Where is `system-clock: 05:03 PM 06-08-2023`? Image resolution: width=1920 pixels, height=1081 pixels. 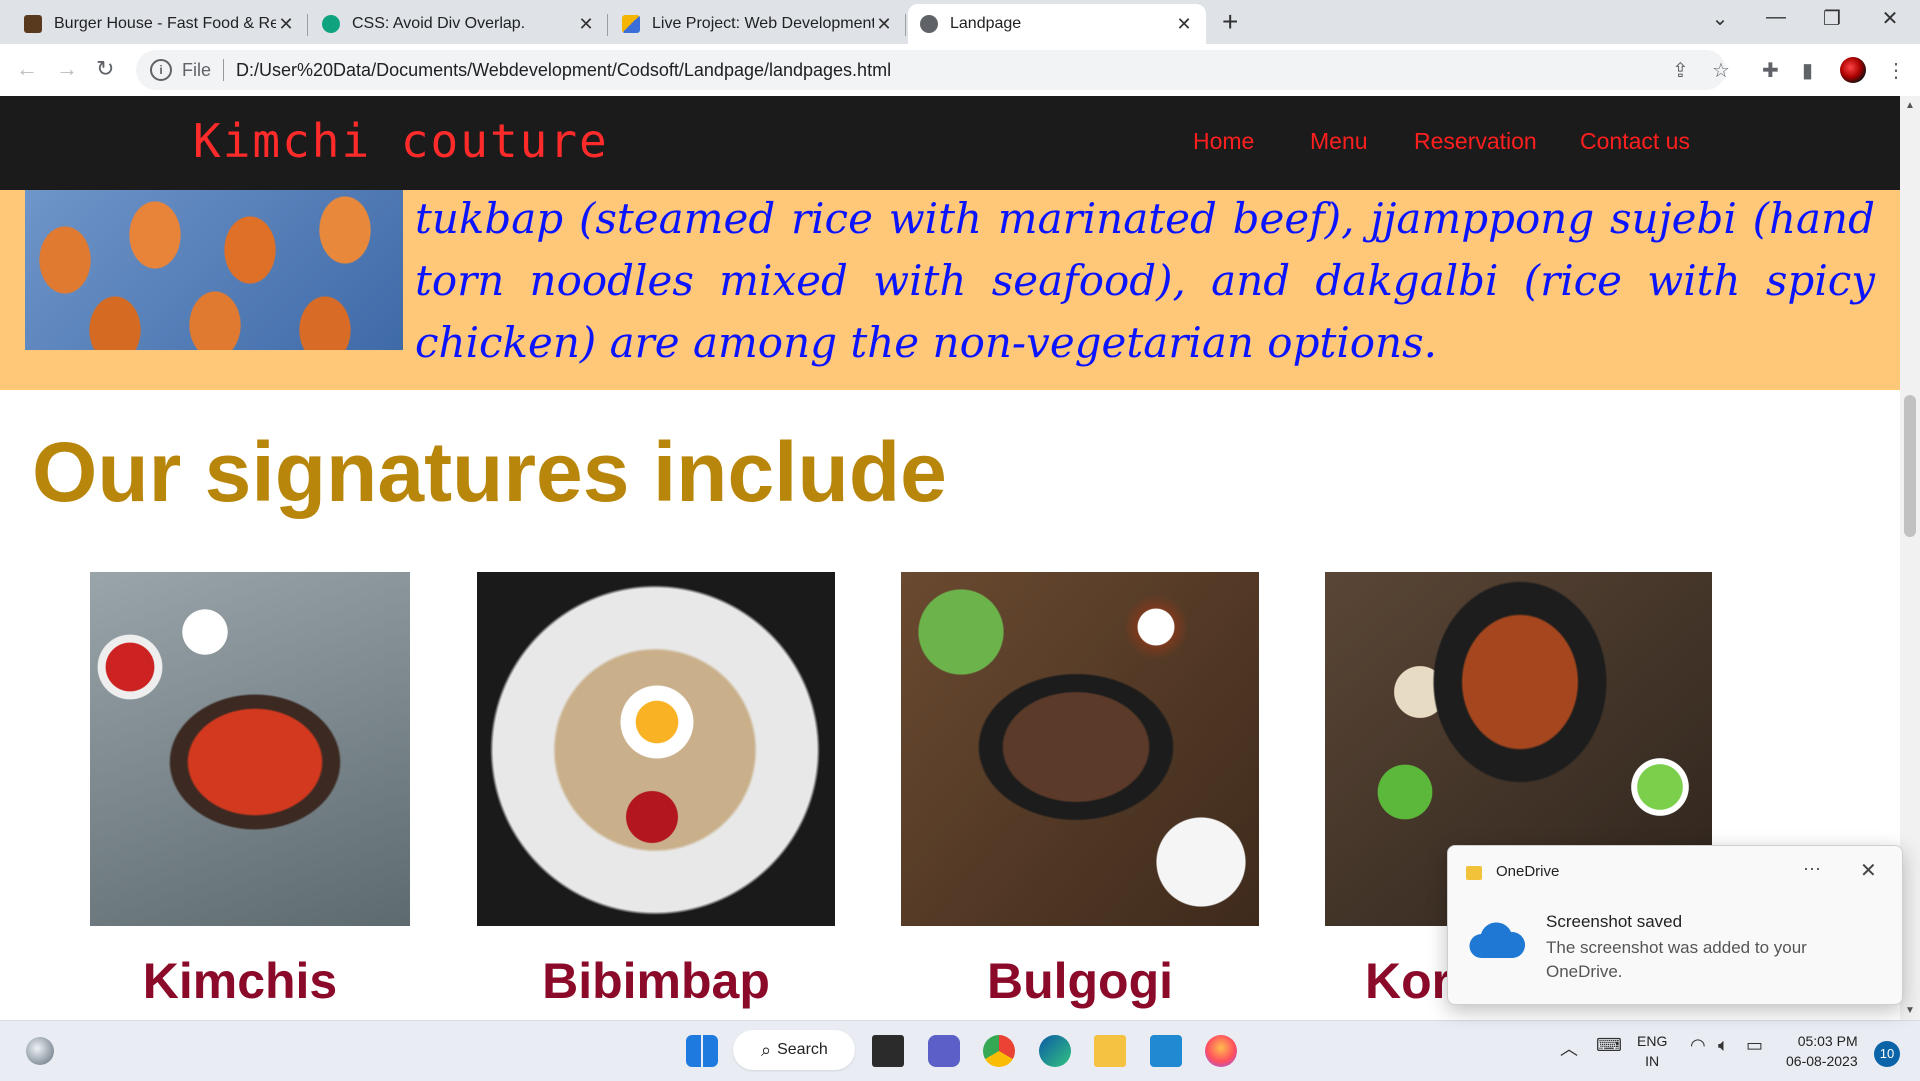 system-clock: 05:03 PM 06-08-2023 is located at coordinates (1822, 1051).